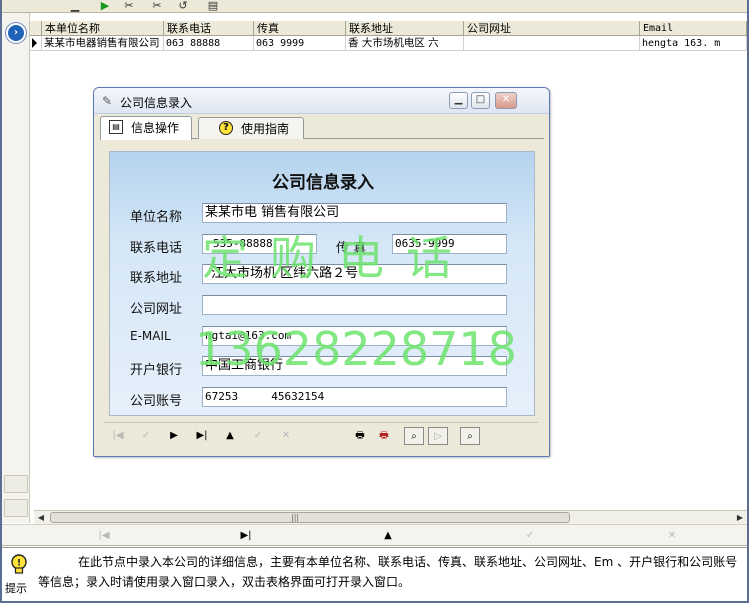  I want to click on watermark-phone-number: 13628228718, so click(356, 349).